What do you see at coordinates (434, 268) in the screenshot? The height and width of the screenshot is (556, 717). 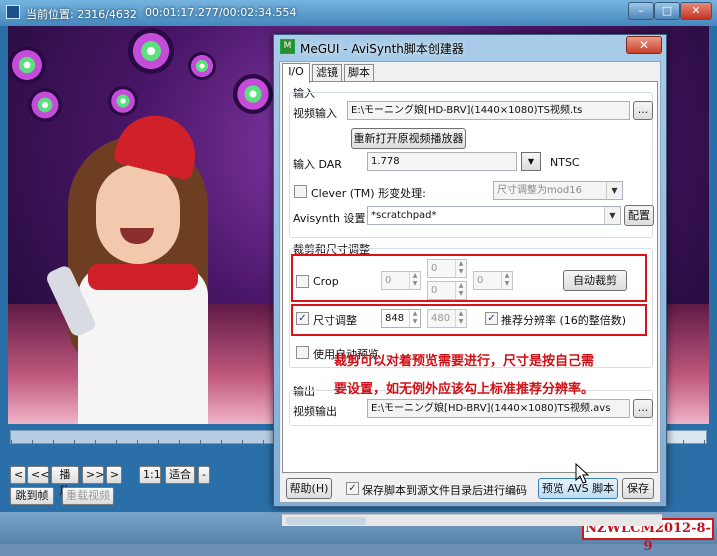 I see `crop-top-value: 0` at bounding box center [434, 268].